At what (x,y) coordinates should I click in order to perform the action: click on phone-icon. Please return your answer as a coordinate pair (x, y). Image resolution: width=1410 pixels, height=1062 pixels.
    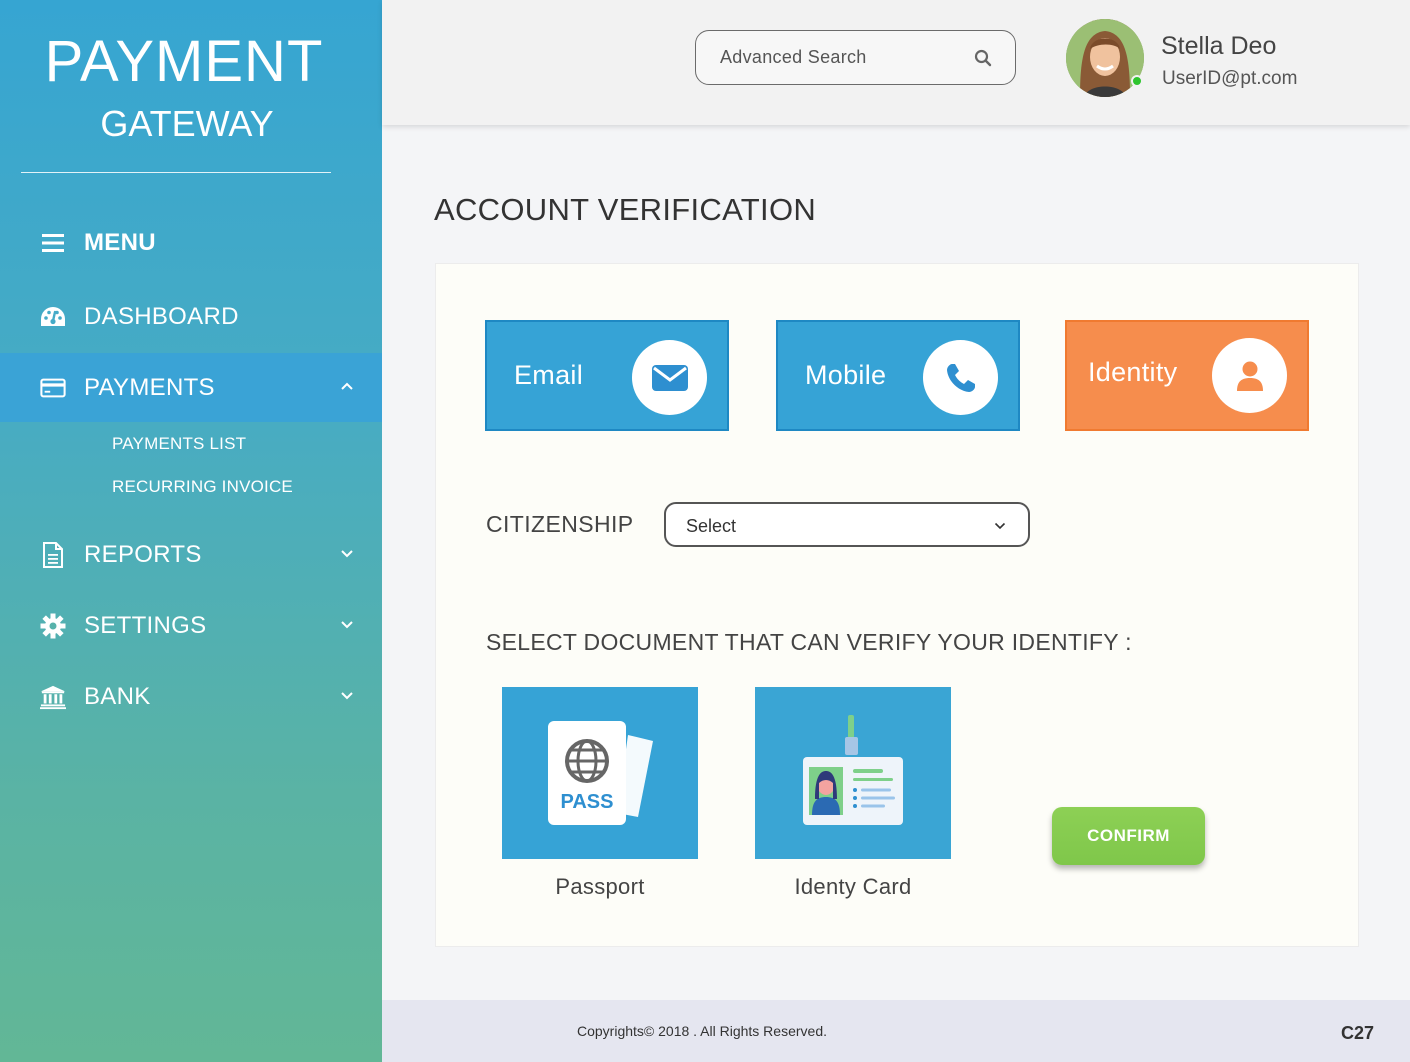
    Looking at the image, I should click on (960, 377).